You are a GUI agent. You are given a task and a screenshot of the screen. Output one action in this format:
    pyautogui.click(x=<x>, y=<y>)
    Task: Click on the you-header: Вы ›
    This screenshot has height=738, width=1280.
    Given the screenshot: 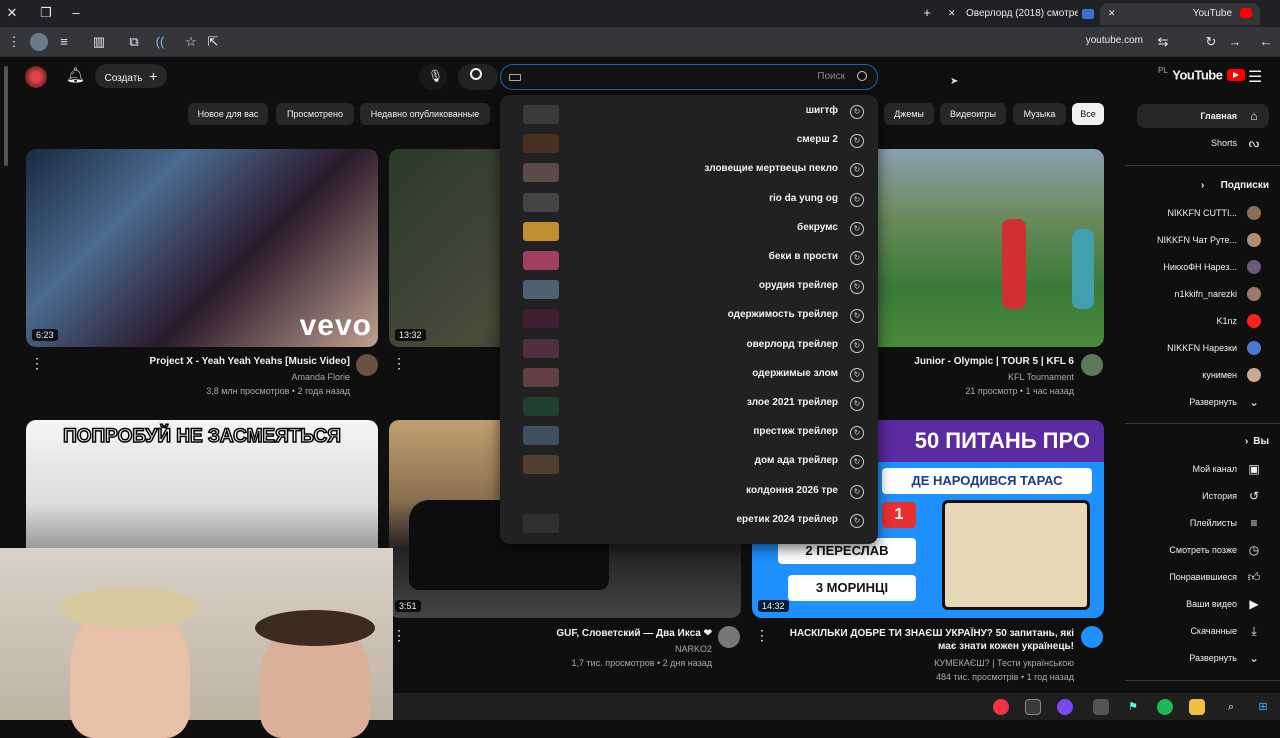 What is the action you would take?
    pyautogui.click(x=1203, y=442)
    